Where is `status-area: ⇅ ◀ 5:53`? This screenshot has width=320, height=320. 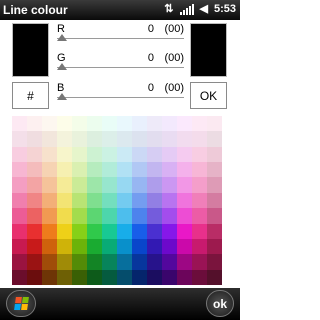 status-area: ⇅ ◀ 5:53 is located at coordinates (200, 9).